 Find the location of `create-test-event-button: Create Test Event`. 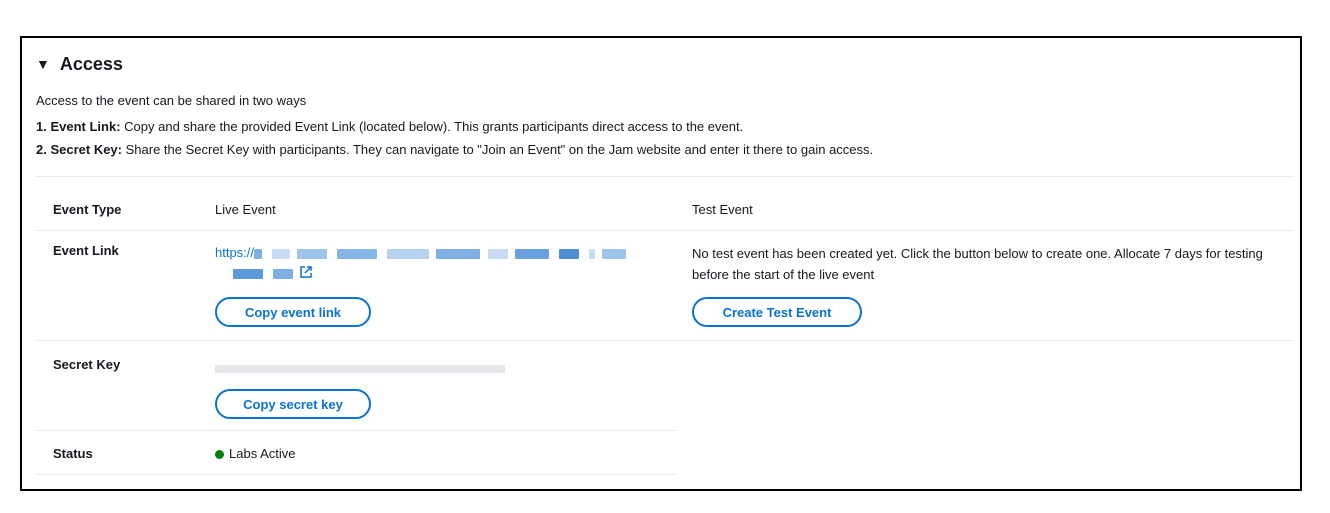

create-test-event-button: Create Test Event is located at coordinates (777, 312).